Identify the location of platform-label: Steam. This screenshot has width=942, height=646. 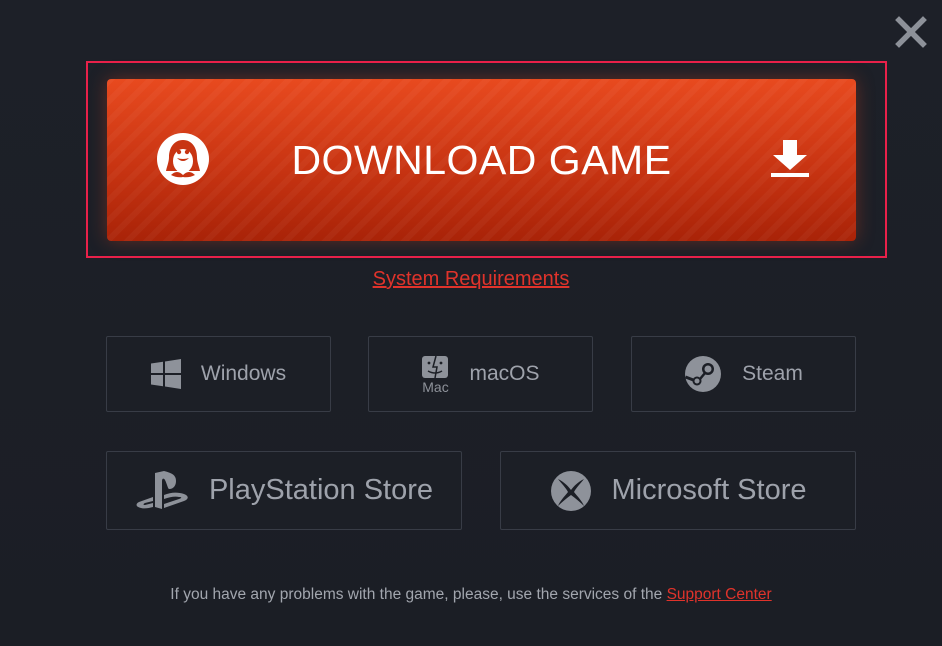
(772, 373).